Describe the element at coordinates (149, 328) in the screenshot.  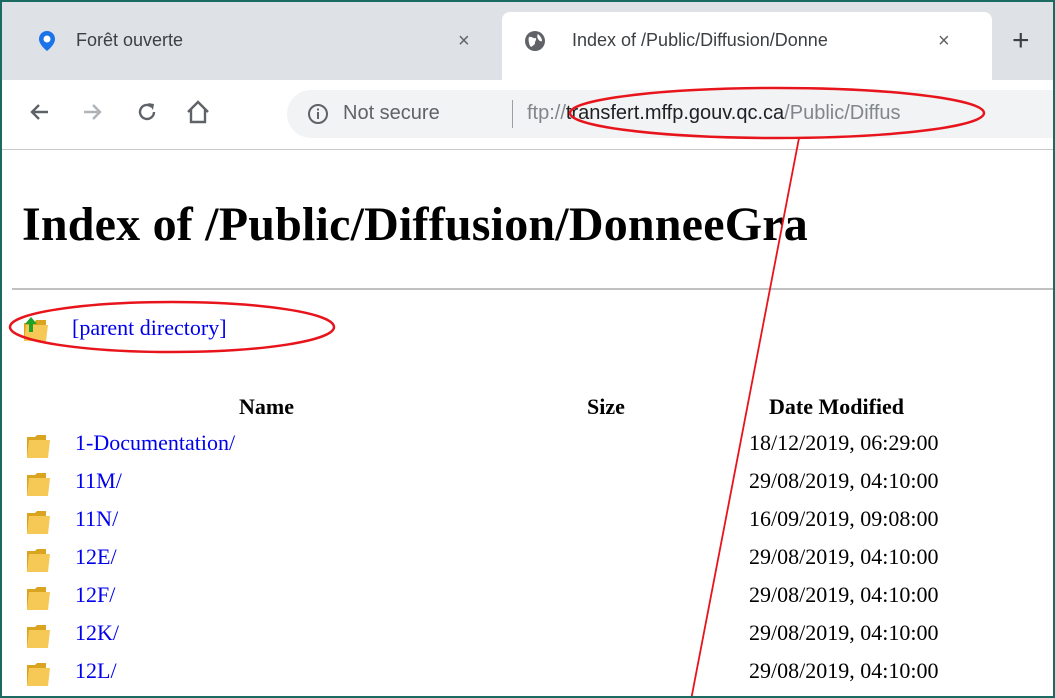
I see `parent-directory-link: [parent directory]` at that location.